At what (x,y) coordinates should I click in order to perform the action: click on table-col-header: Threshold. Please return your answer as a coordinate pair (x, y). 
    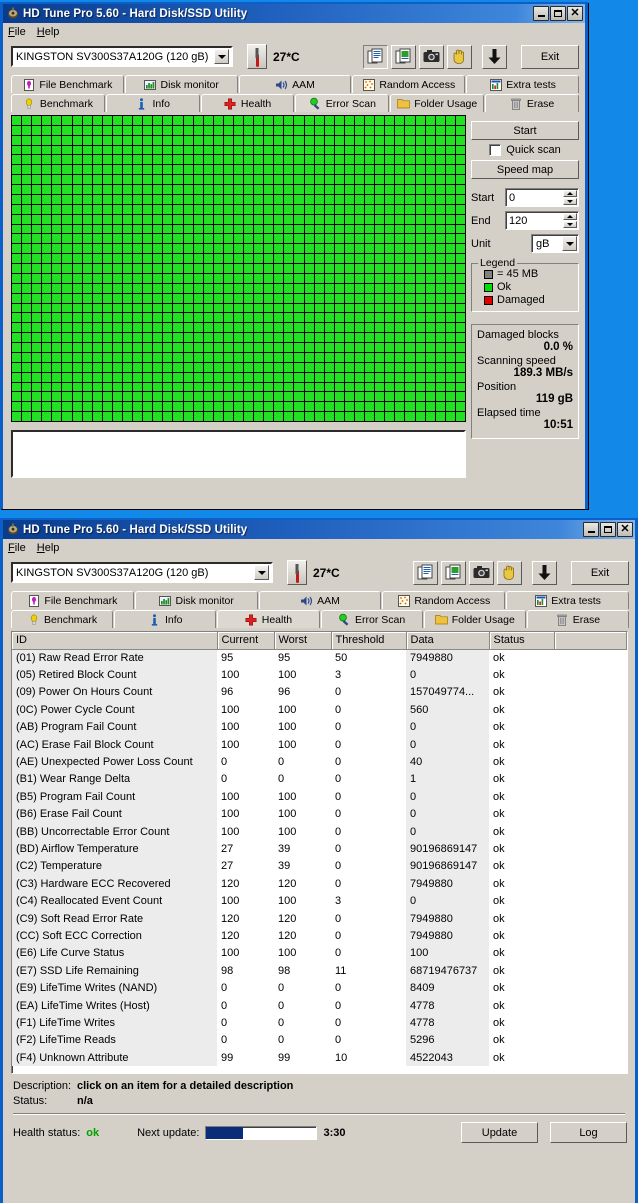
    Looking at the image, I should click on (369, 641).